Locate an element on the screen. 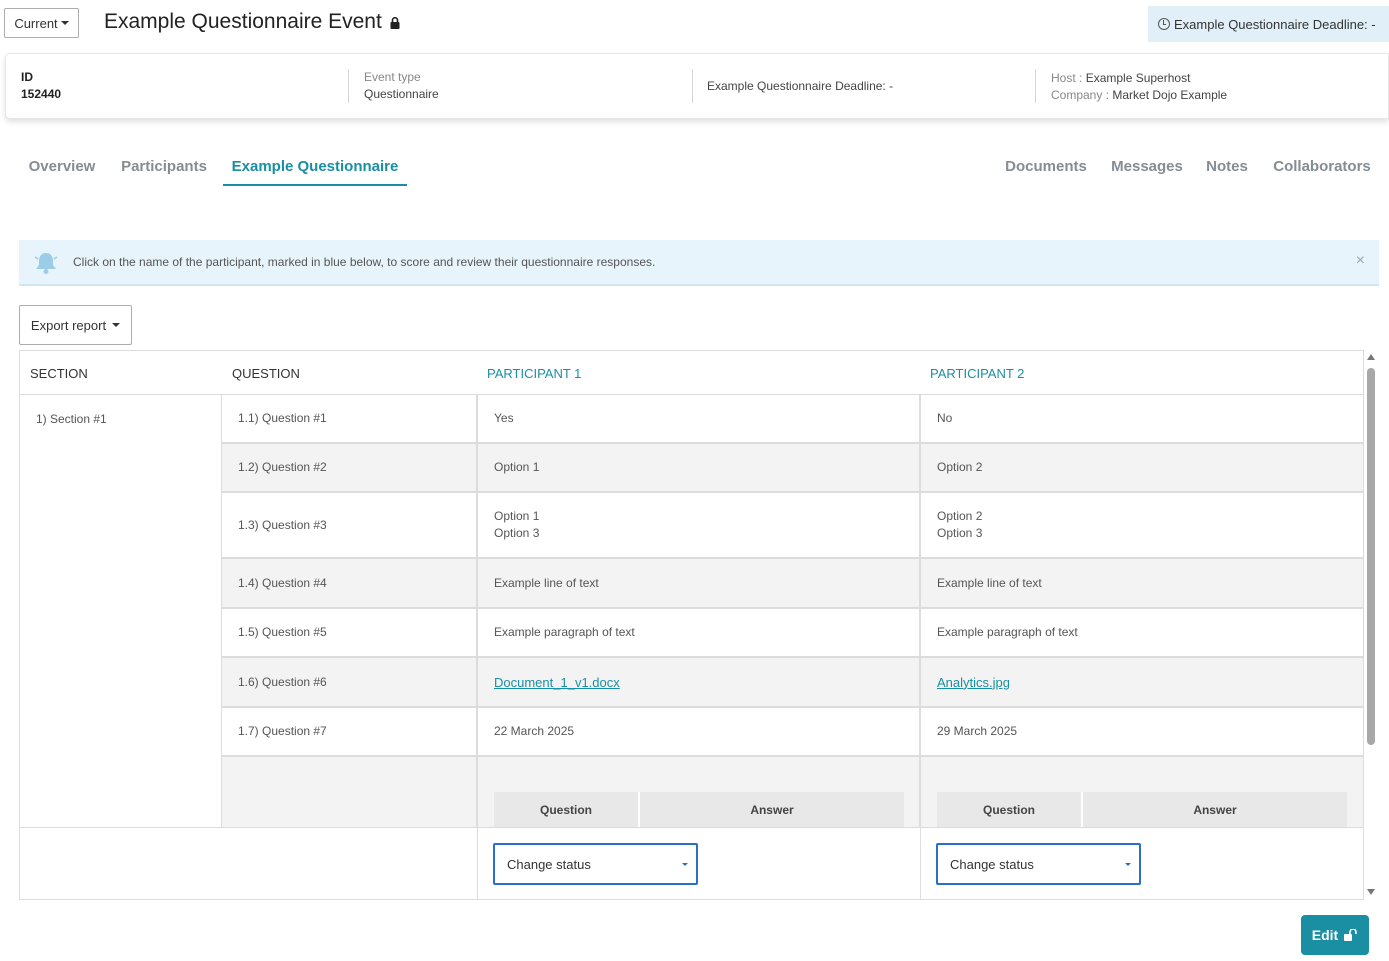 Image resolution: width=1389 pixels, height=961 pixels. answer-cell-p1: Example paragraph of text is located at coordinates (699, 632).